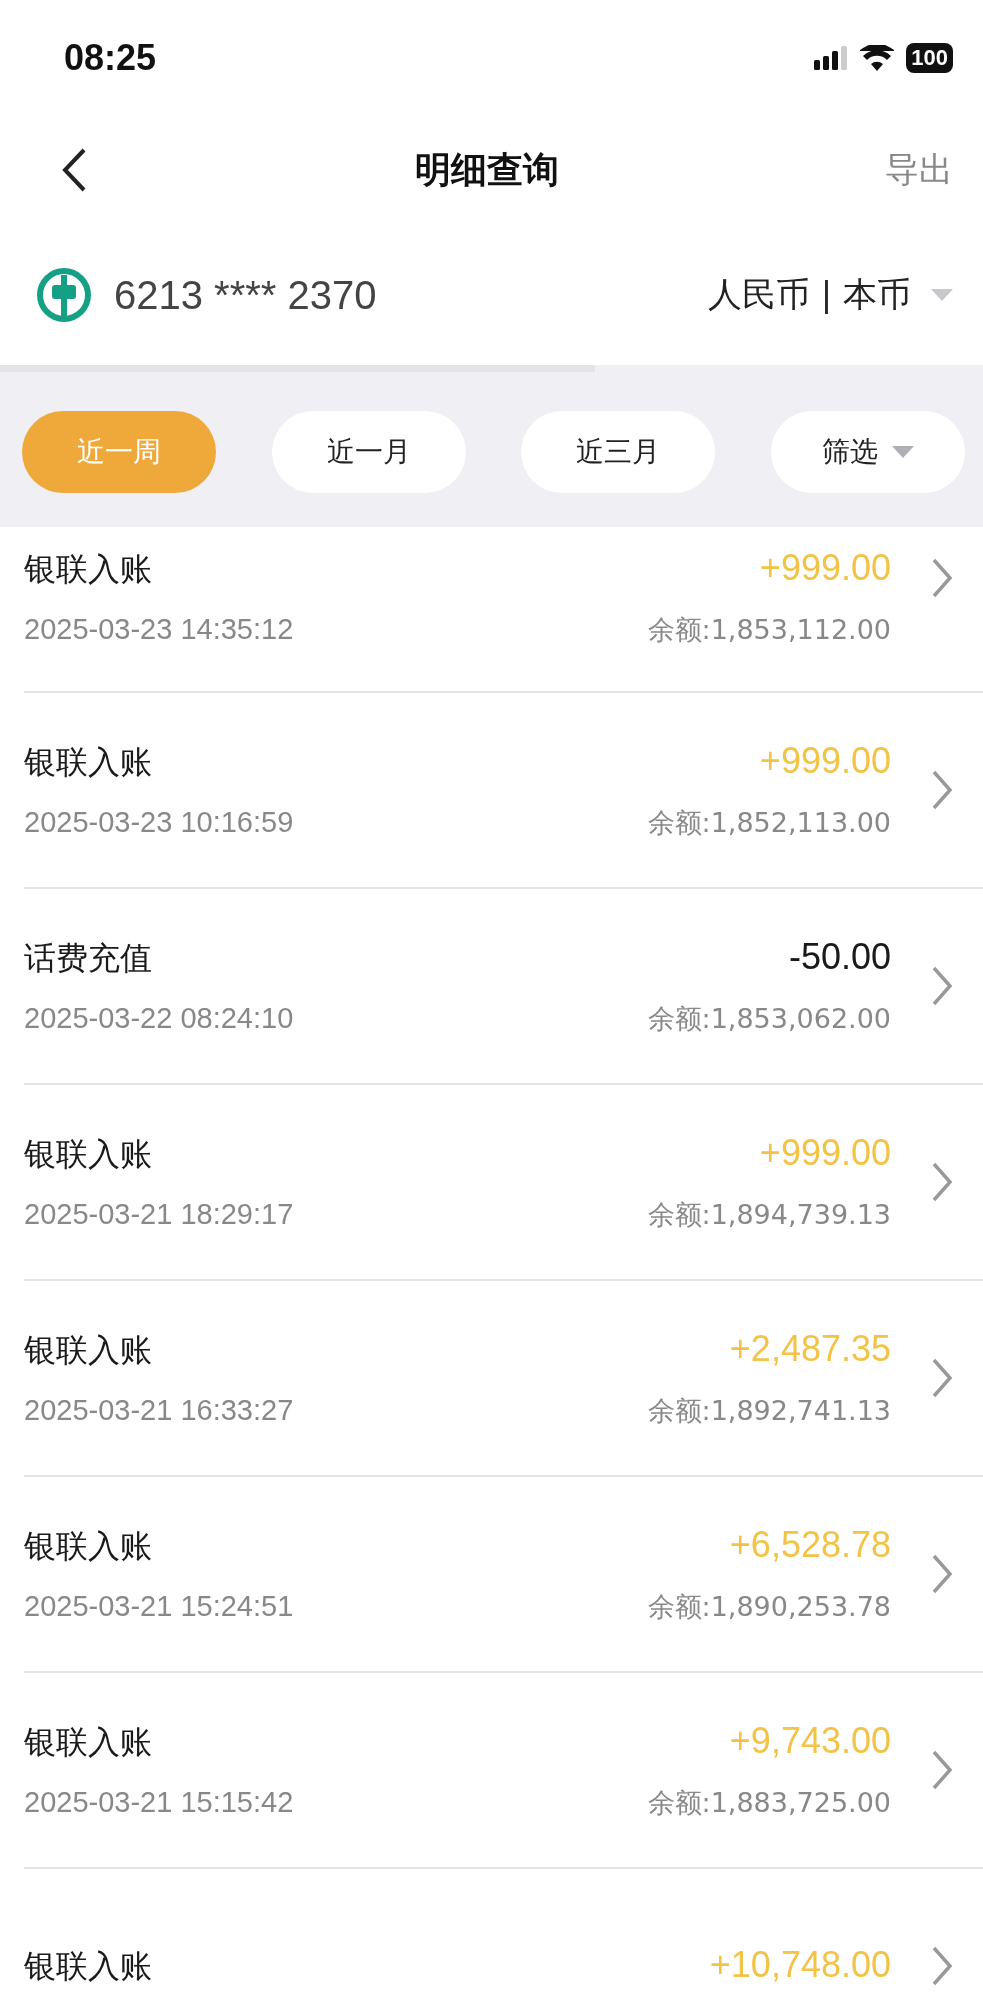  I want to click on transaction-time: 2025-03-21 15:24:51, so click(159, 1606).